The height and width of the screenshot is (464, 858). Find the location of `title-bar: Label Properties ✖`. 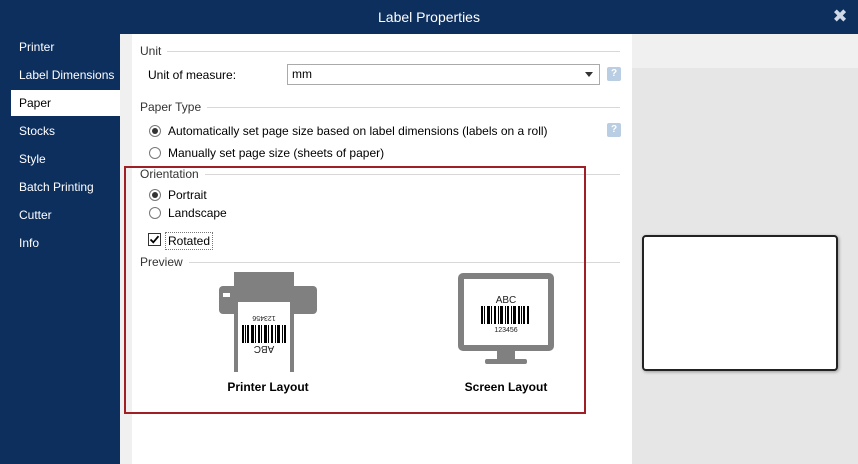

title-bar: Label Properties ✖ is located at coordinates (429, 17).